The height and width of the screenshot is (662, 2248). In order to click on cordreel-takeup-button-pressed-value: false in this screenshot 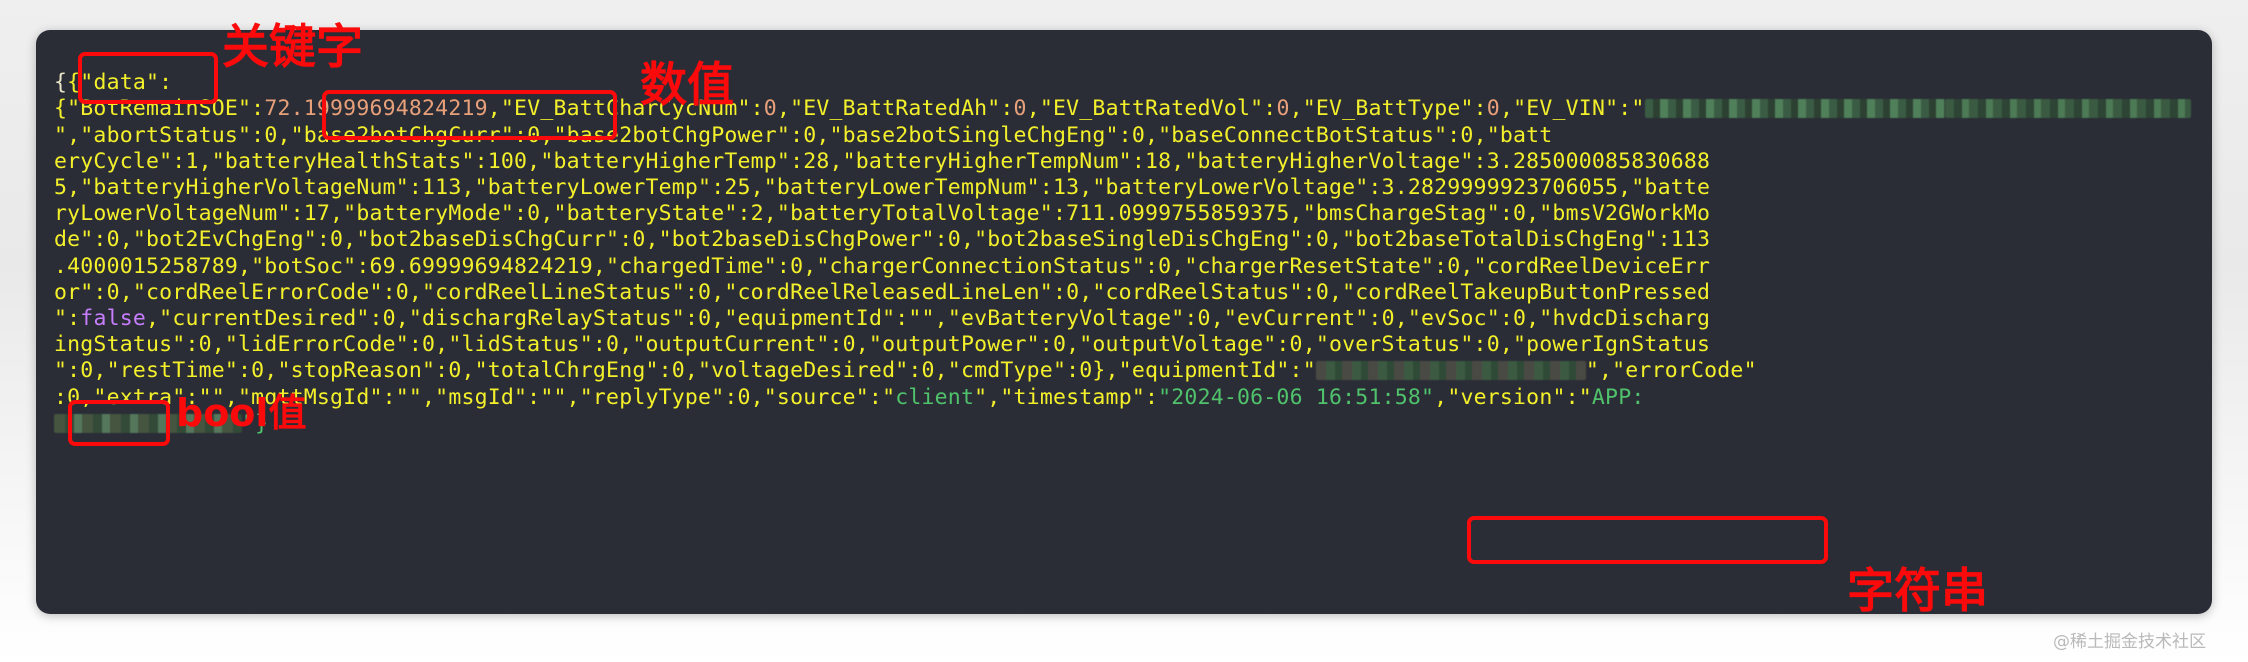, I will do `click(113, 319)`.